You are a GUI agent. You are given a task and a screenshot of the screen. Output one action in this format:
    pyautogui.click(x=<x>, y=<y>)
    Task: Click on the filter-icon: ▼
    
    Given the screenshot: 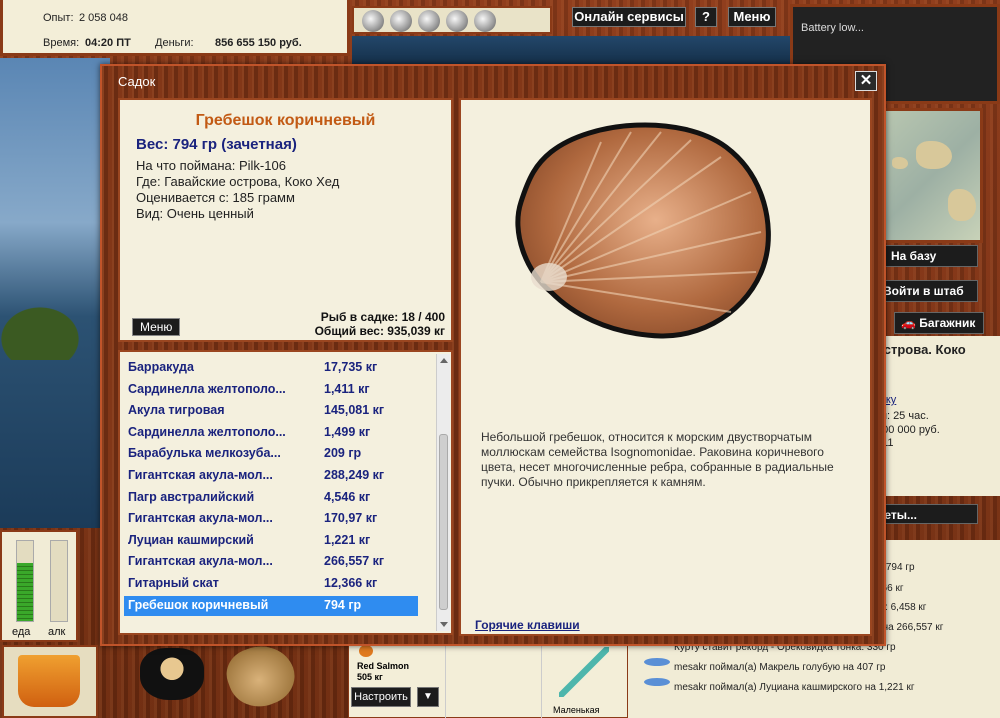 What is the action you would take?
    pyautogui.click(x=428, y=697)
    